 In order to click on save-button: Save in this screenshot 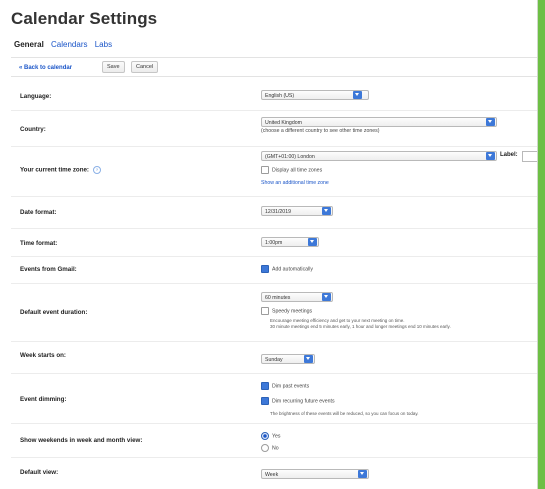, I will do `click(113, 67)`.